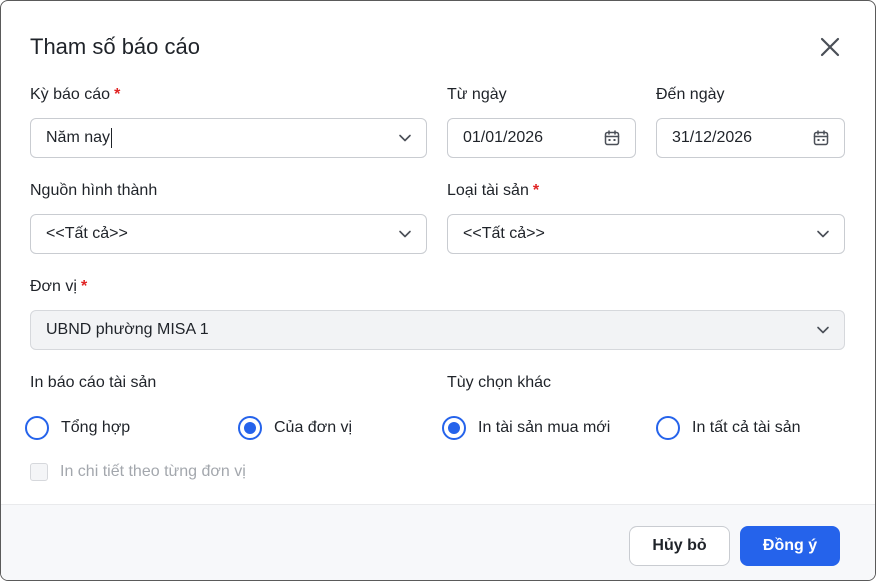 The height and width of the screenshot is (581, 876). I want to click on radio-by-unit: Của đơn vị, so click(295, 428).